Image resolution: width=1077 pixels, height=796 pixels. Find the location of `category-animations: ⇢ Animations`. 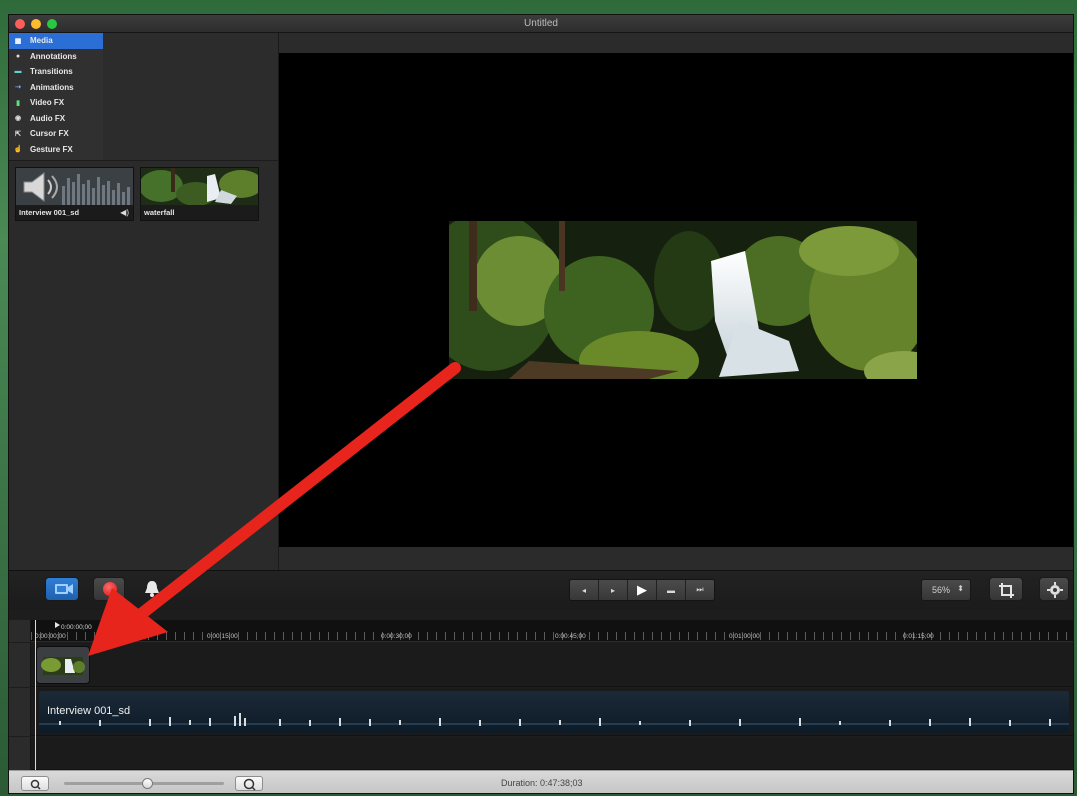

category-animations: ⇢ Animations is located at coordinates (56, 88).